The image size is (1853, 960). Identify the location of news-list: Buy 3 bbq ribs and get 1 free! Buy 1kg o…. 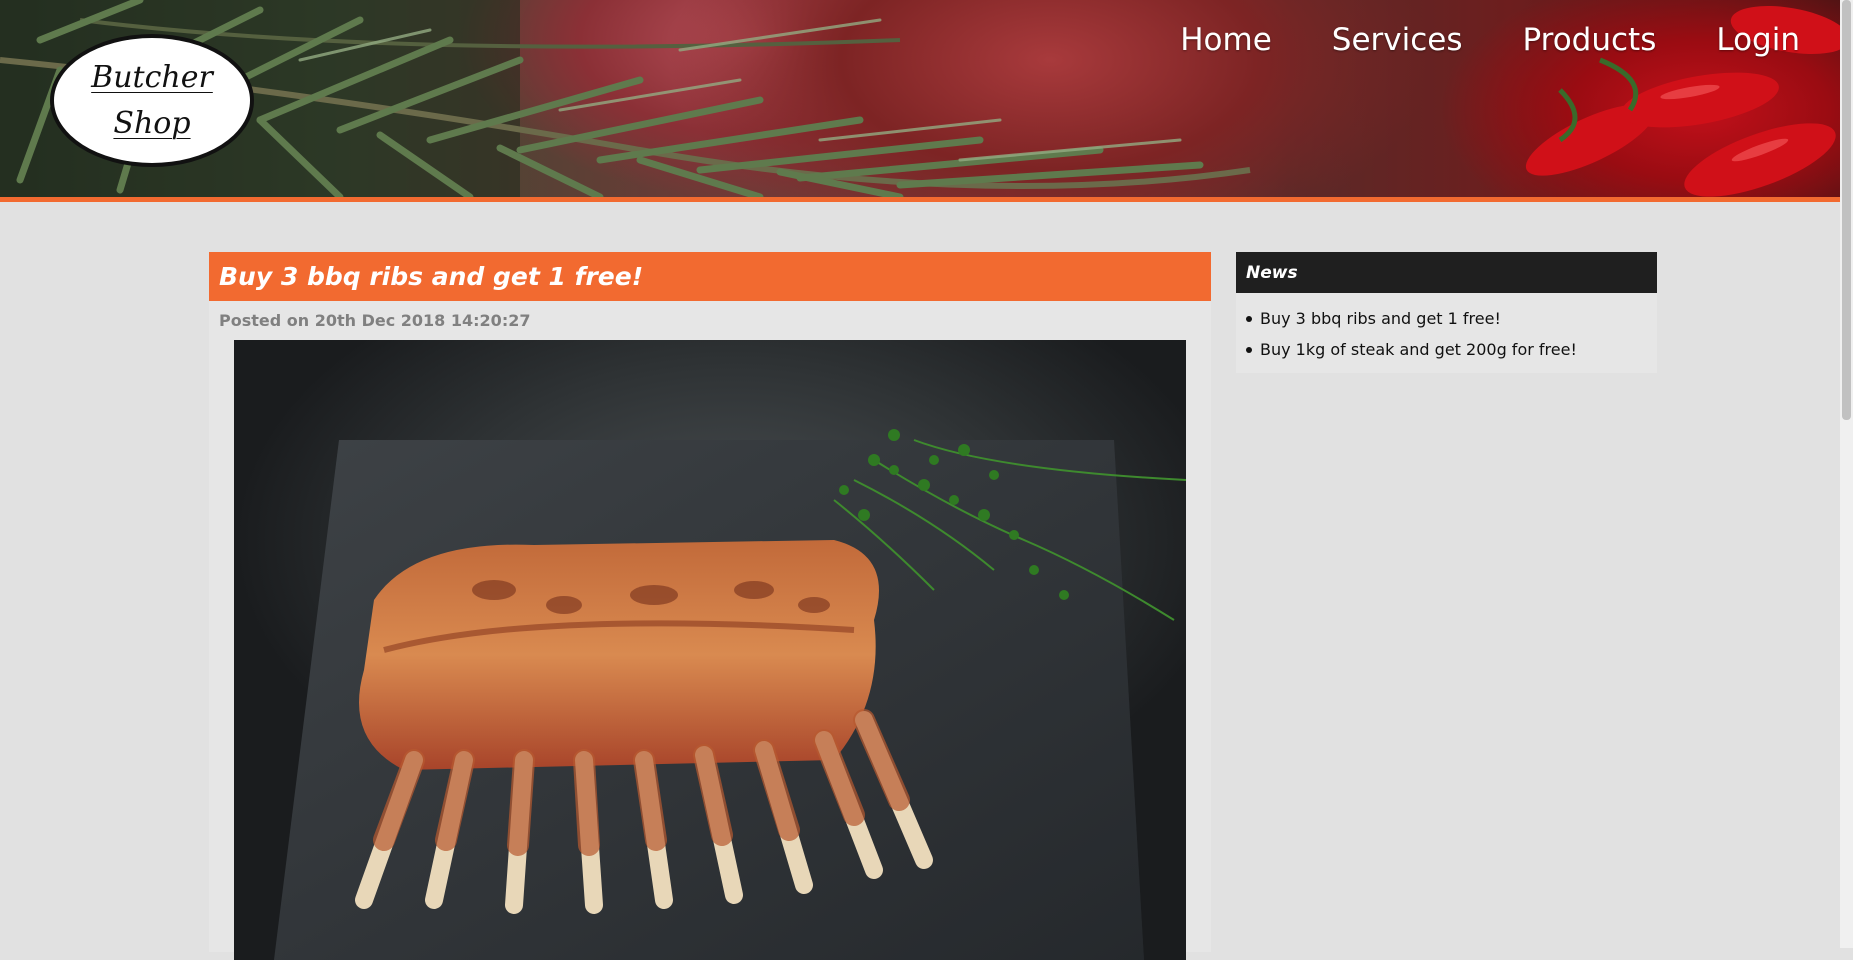
(1446, 333).